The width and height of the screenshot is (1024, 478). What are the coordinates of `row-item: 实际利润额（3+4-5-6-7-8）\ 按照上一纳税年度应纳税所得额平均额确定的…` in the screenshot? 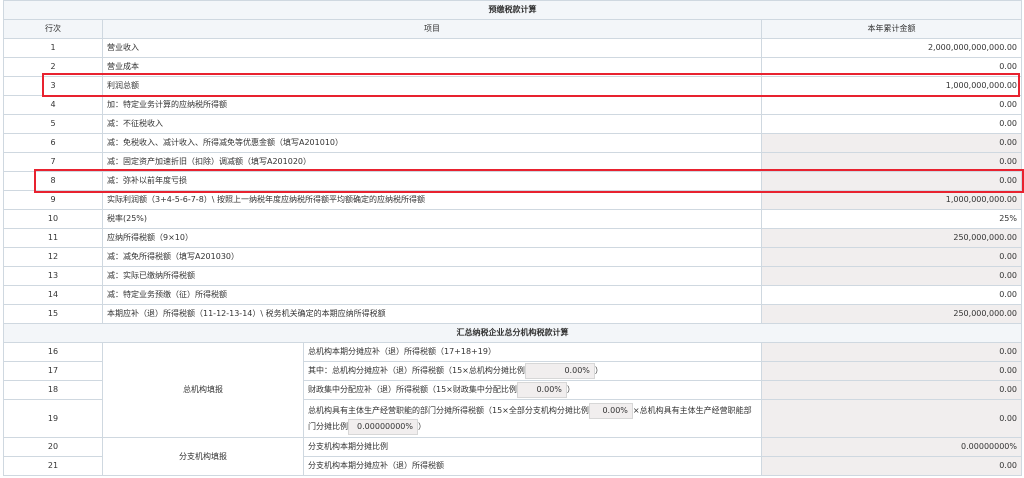 It's located at (432, 200).